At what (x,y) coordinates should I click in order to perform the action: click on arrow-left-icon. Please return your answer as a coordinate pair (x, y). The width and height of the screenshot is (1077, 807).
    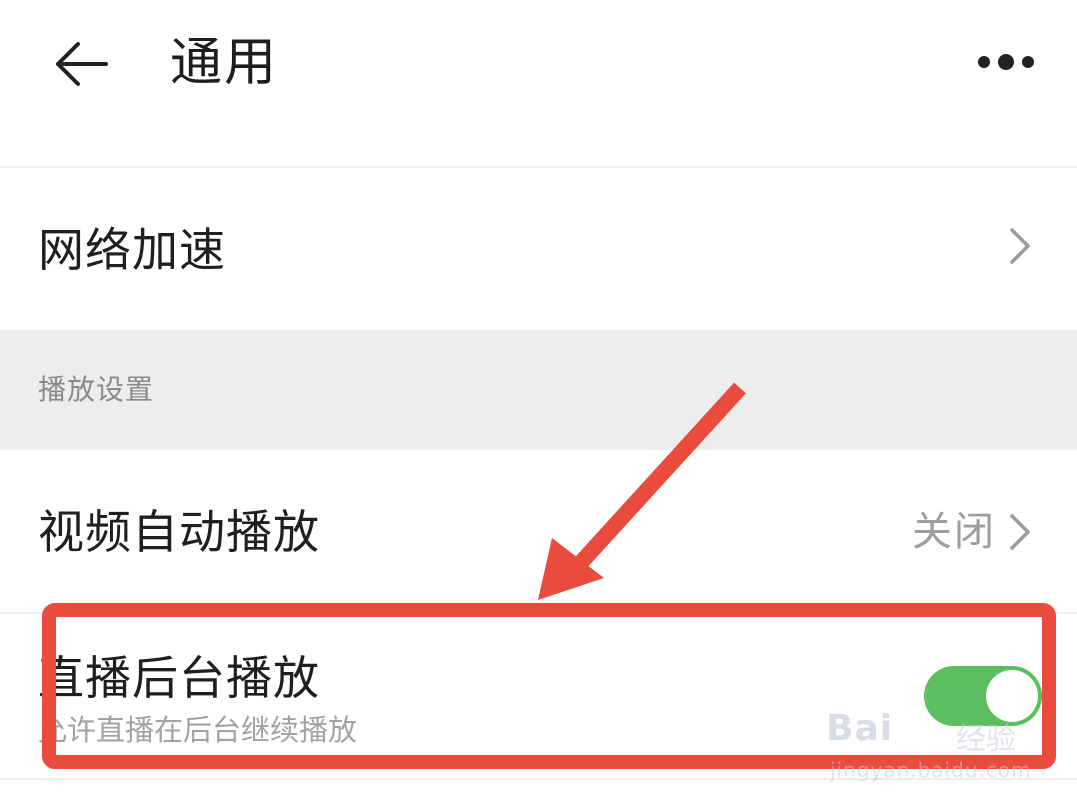
    Looking at the image, I should click on (82, 64).